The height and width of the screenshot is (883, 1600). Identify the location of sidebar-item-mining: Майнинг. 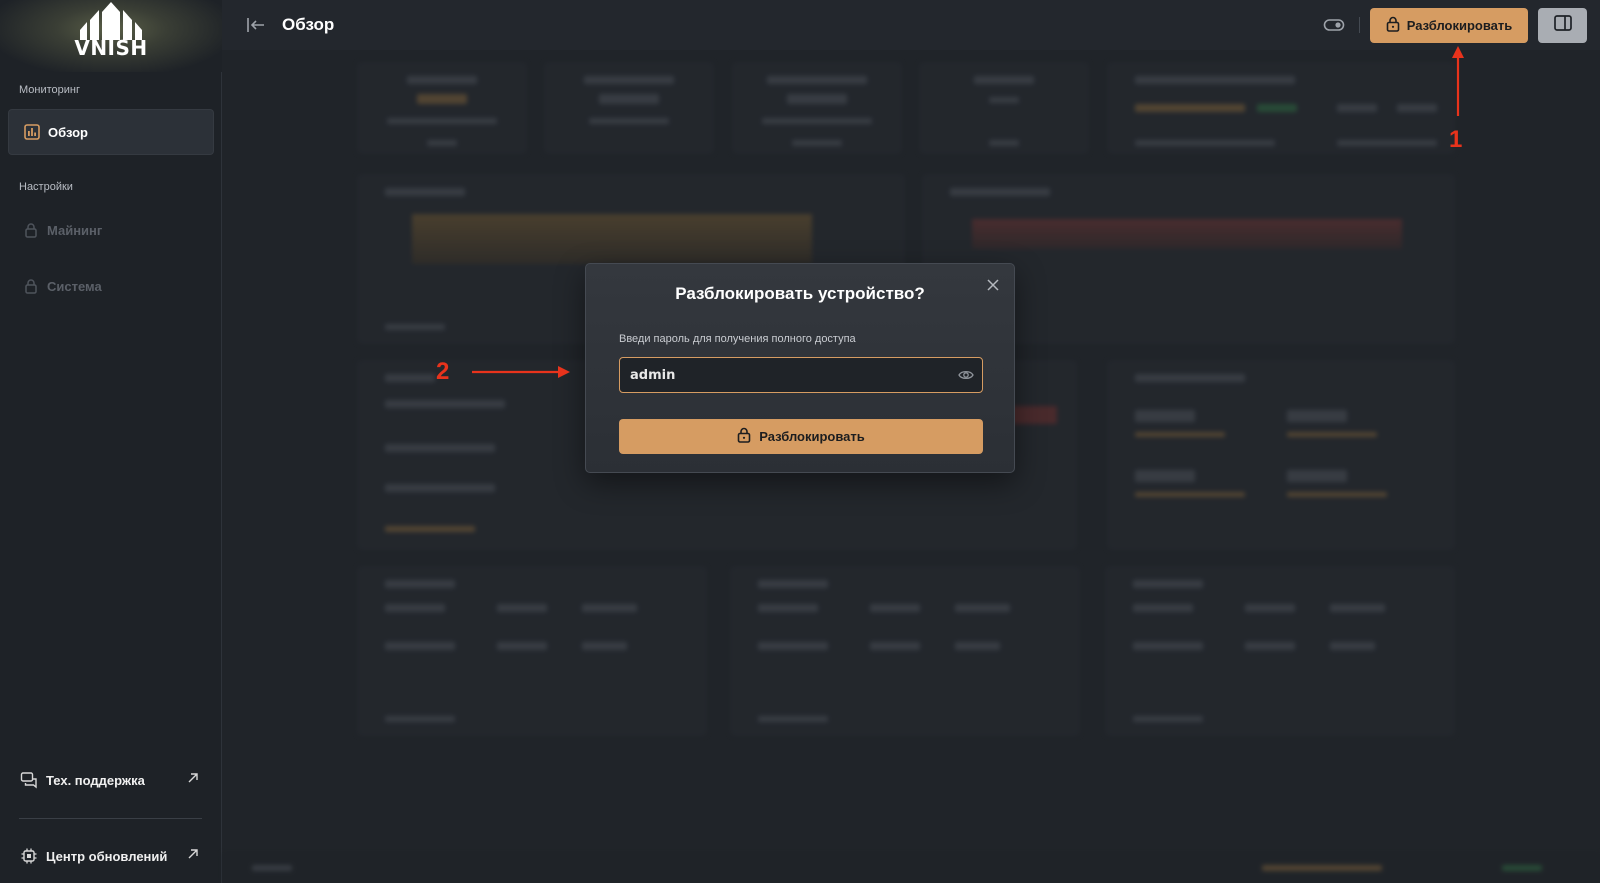
(111, 230).